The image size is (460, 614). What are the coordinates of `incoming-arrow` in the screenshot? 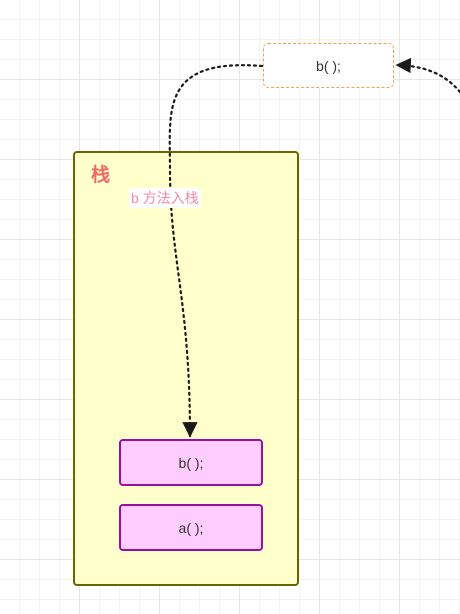 It's located at (427, 75).